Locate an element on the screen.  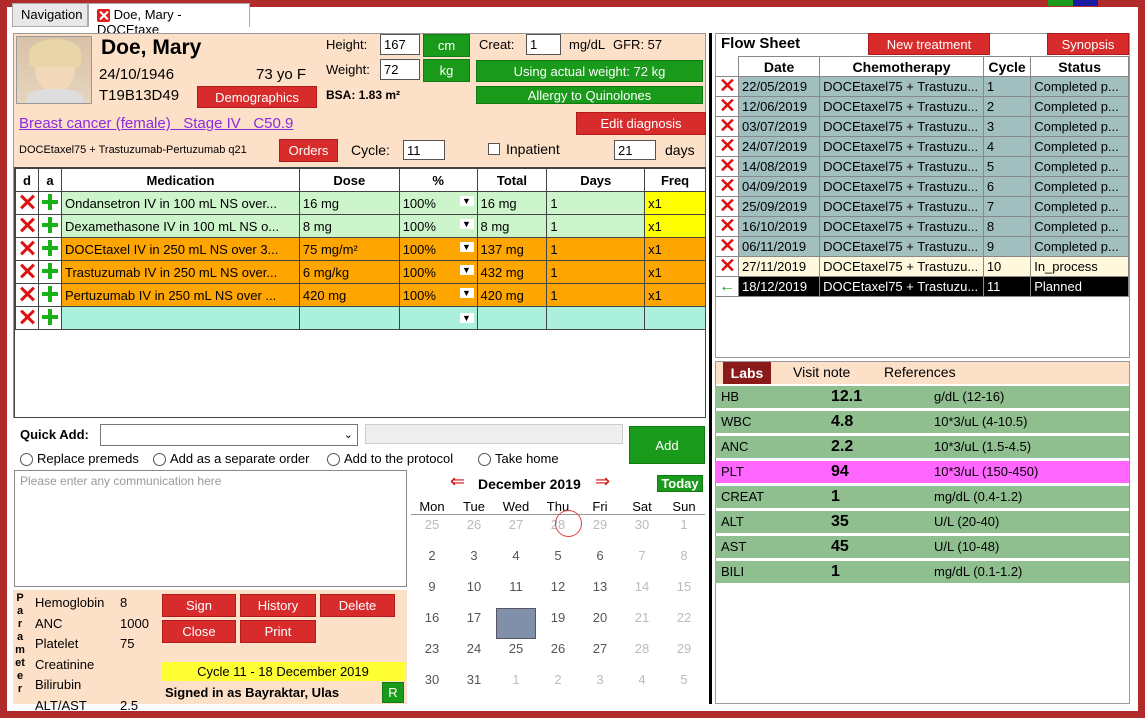
calendar-day: 28 is located at coordinates (642, 648).